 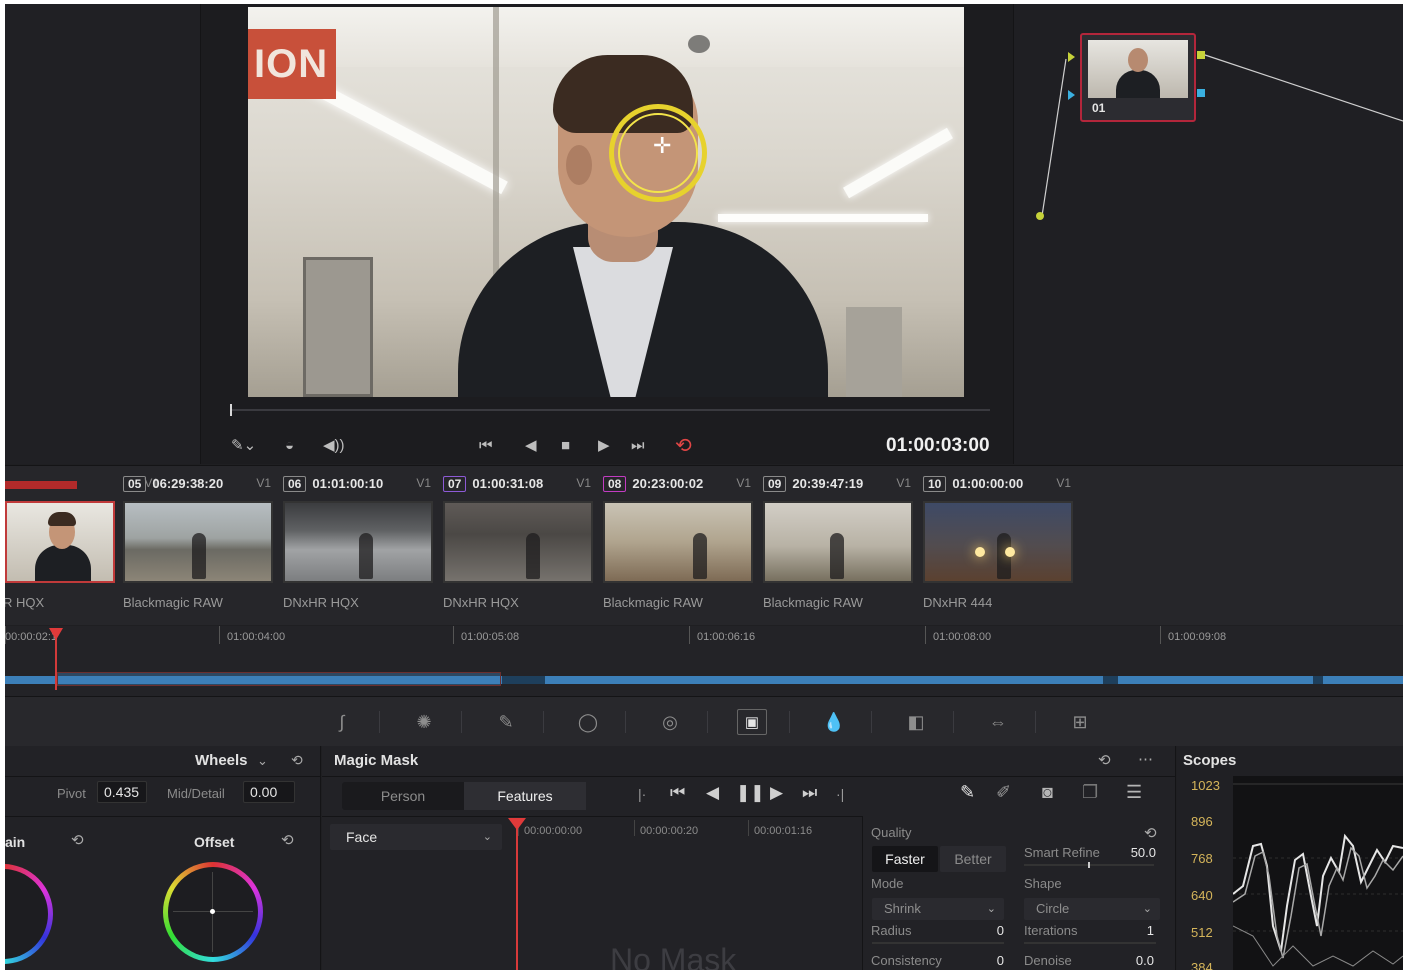 I want to click on timeline-selected-clip, so click(x=279, y=679).